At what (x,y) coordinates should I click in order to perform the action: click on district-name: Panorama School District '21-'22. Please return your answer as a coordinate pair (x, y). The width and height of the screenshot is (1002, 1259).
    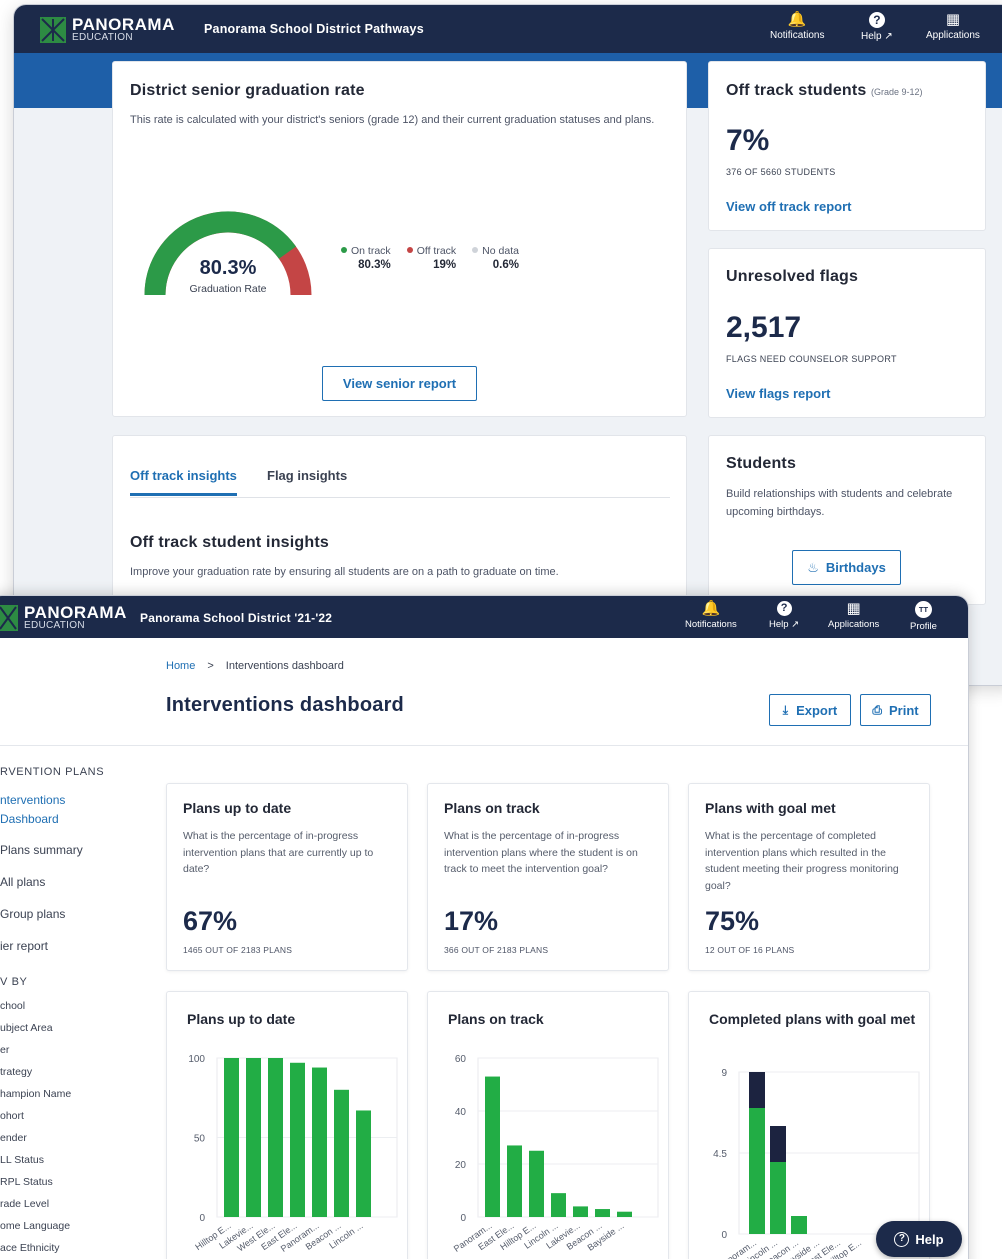
    Looking at the image, I should click on (236, 618).